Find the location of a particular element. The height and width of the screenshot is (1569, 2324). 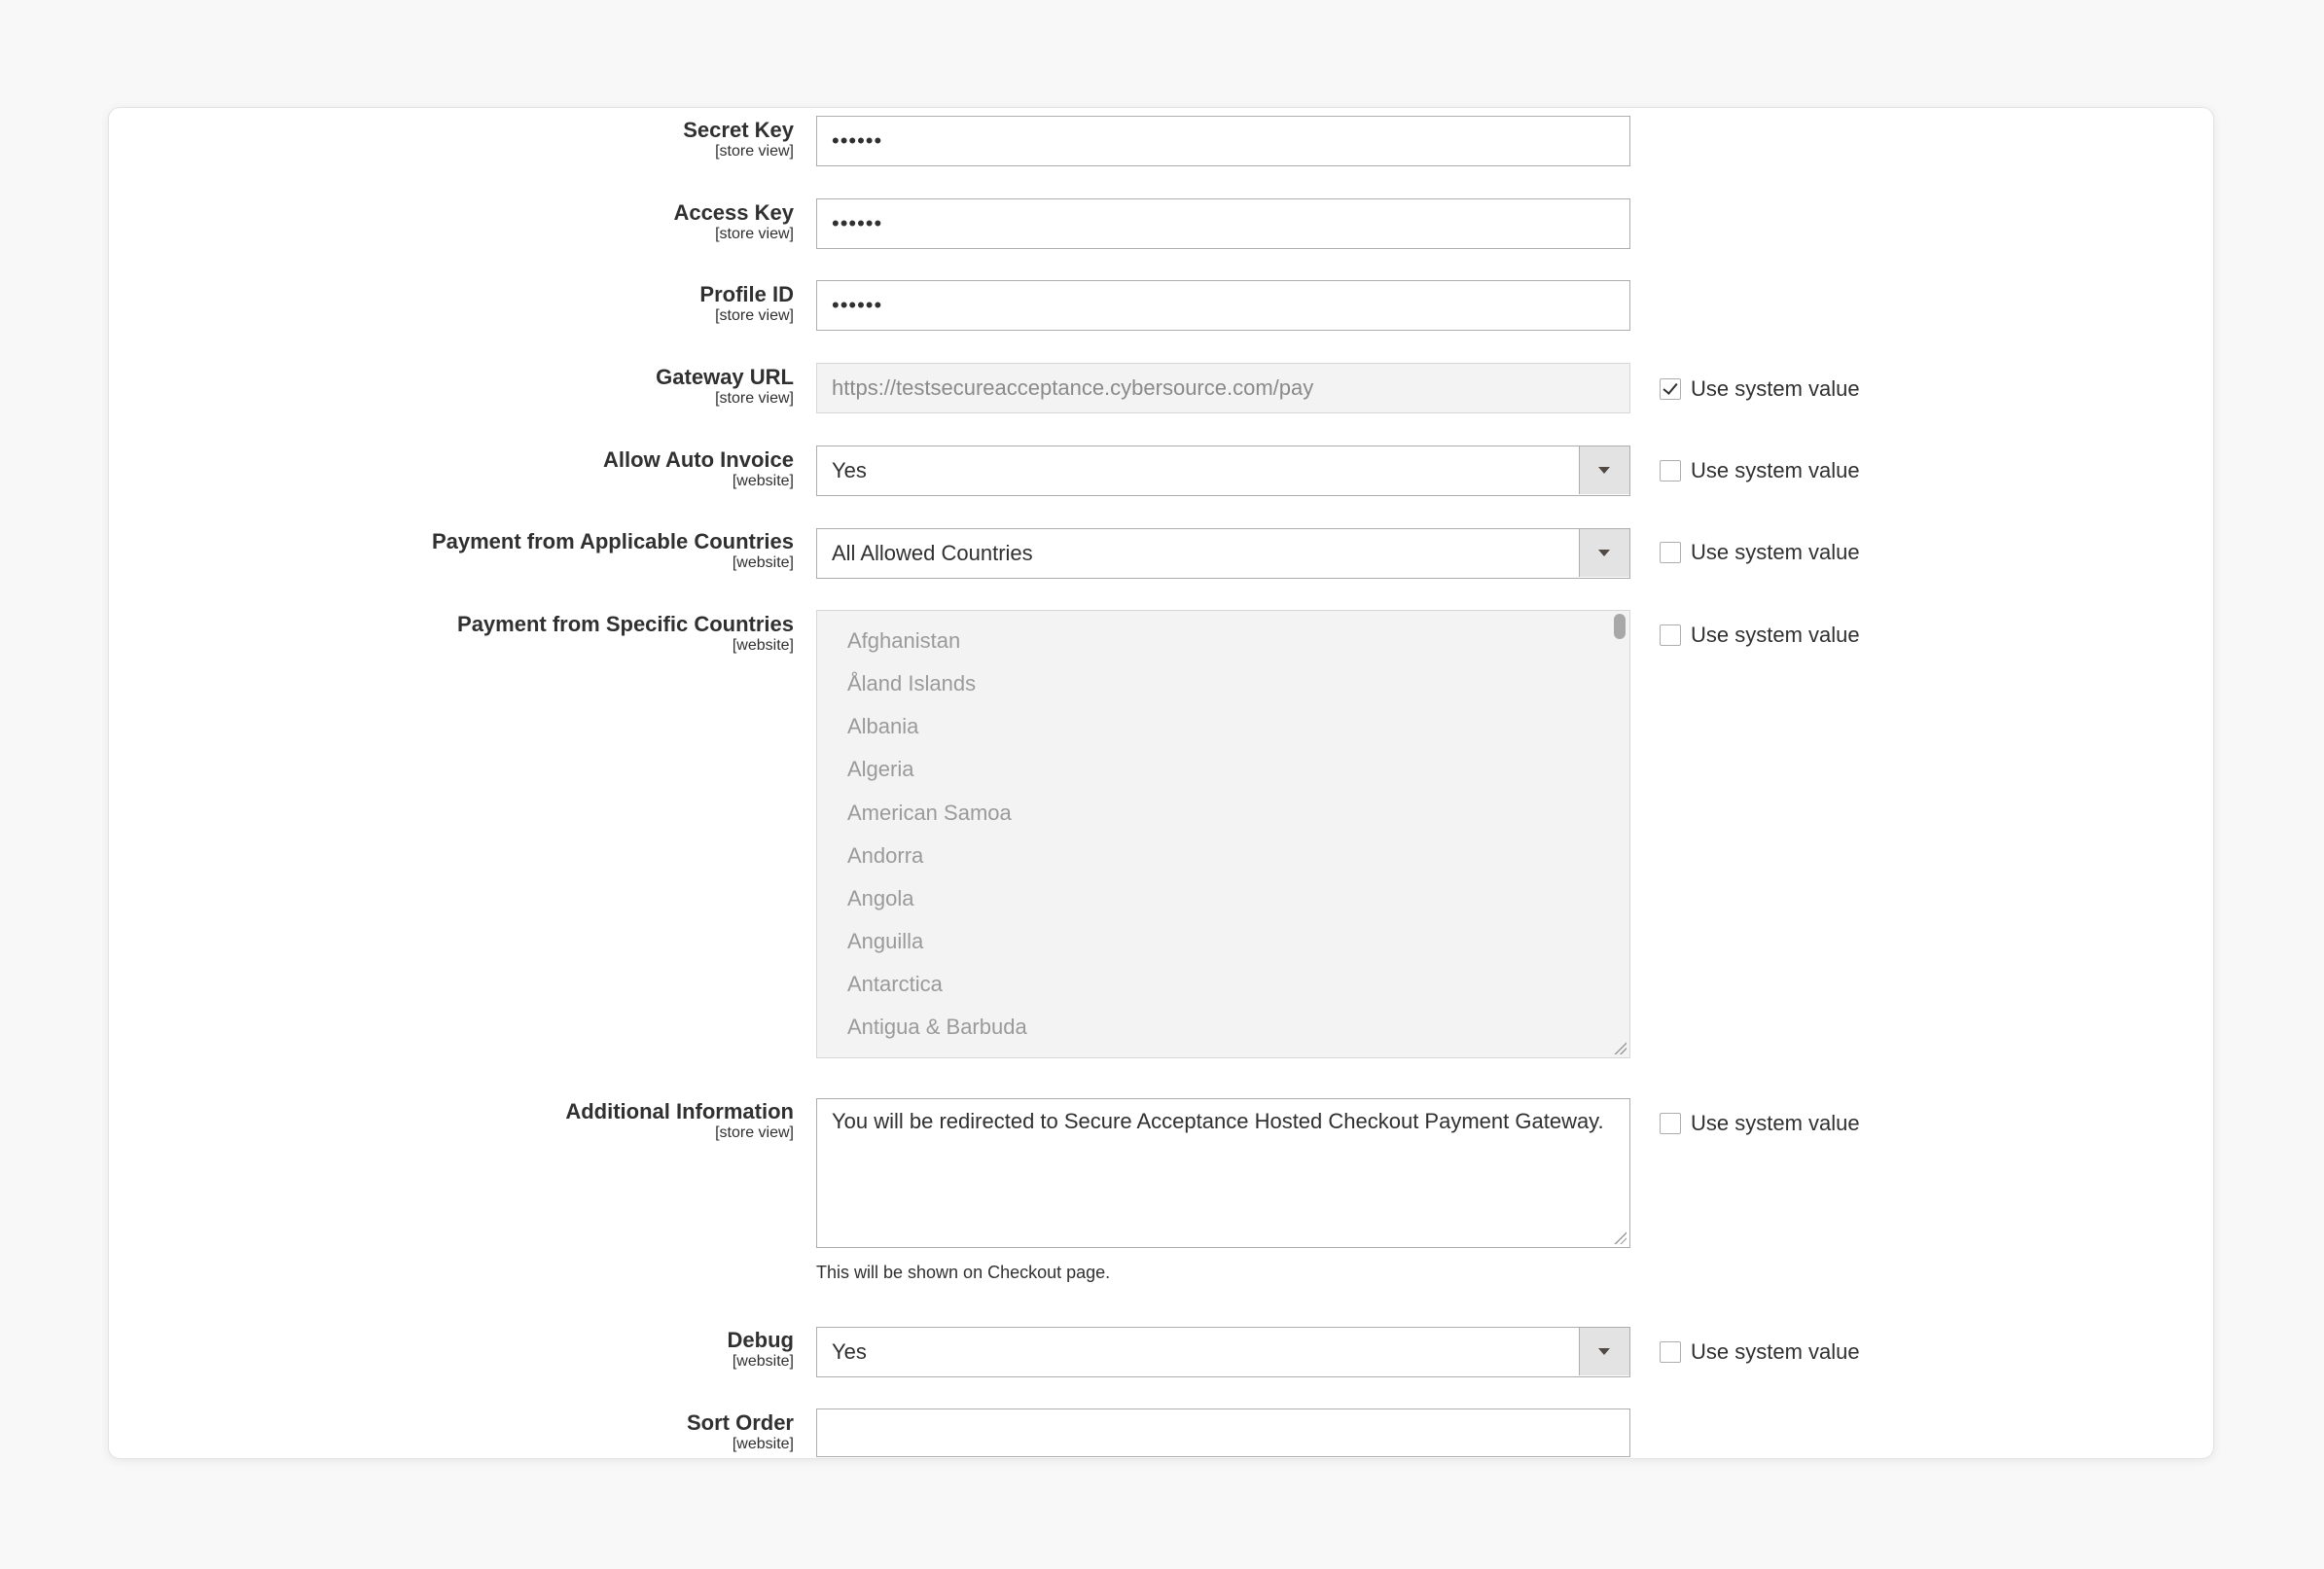

sort-order-title: Sort Order is located at coordinates (740, 1422).